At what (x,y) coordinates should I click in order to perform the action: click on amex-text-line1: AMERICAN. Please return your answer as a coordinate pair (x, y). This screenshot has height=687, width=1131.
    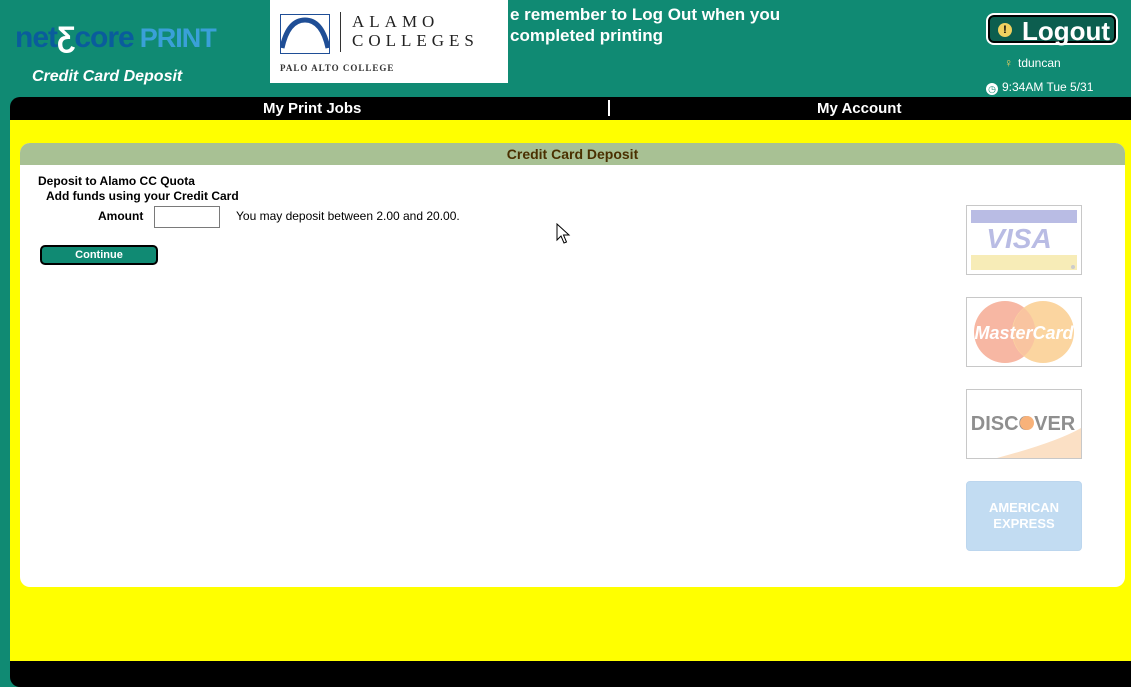
    Looking at the image, I should click on (1024, 507).